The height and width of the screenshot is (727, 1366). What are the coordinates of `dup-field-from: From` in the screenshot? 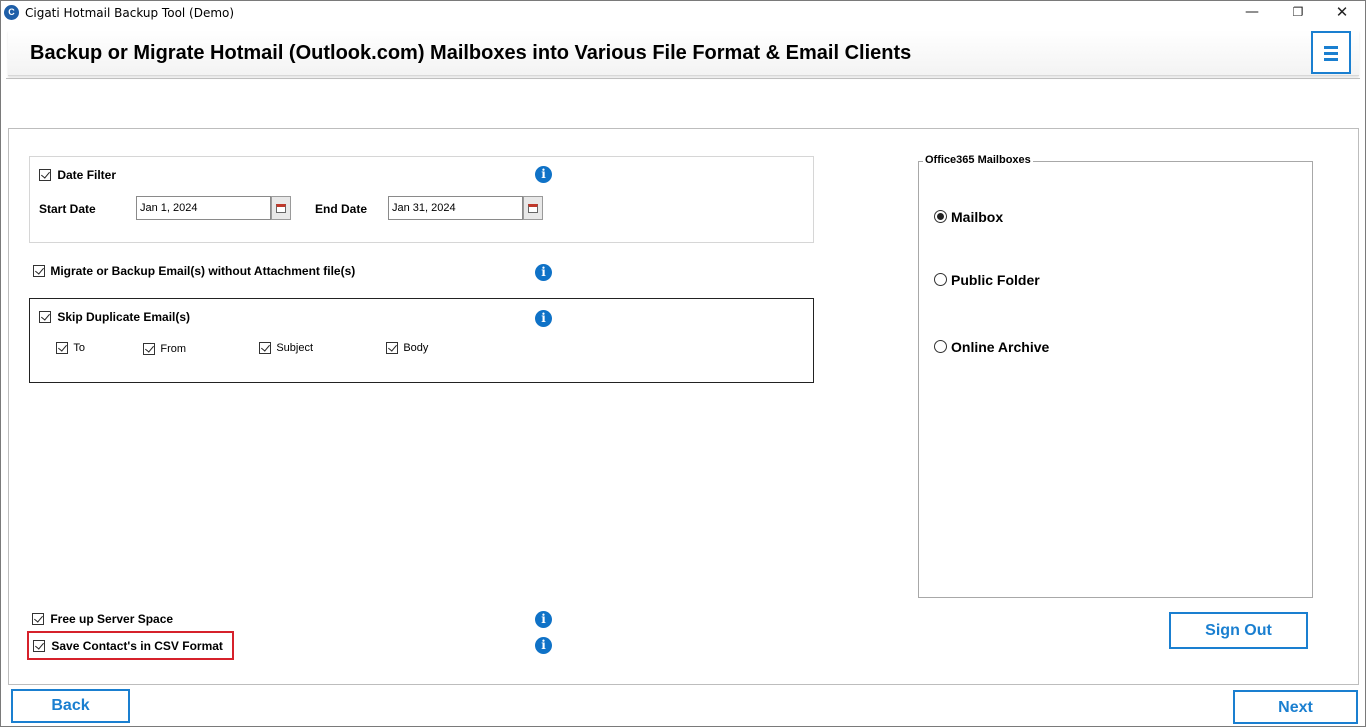 It's located at (164, 348).